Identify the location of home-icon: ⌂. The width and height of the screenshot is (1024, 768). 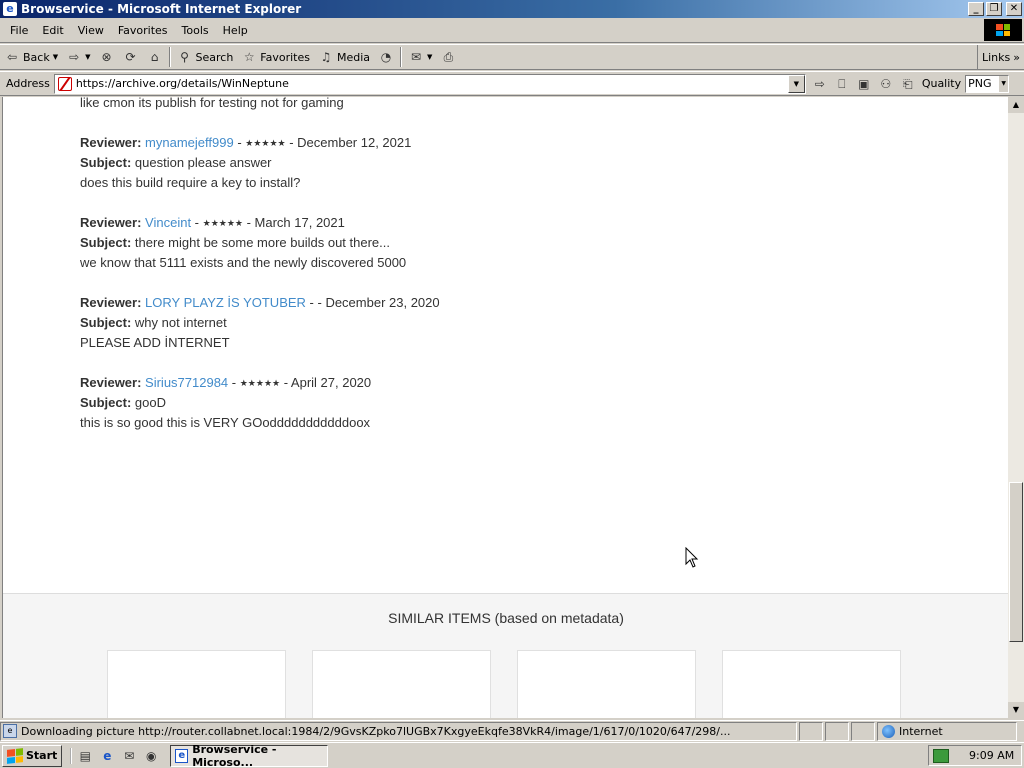
(154, 57).